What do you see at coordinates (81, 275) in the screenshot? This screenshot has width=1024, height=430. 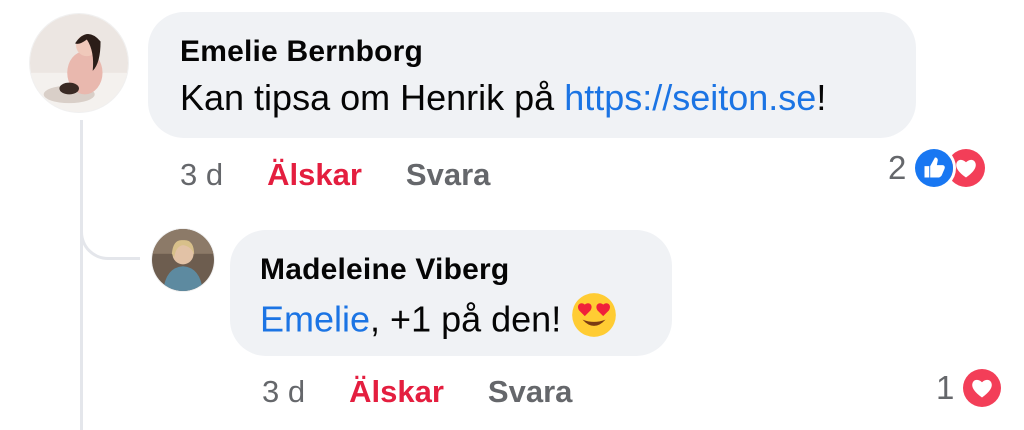 I see `thread-line` at bounding box center [81, 275].